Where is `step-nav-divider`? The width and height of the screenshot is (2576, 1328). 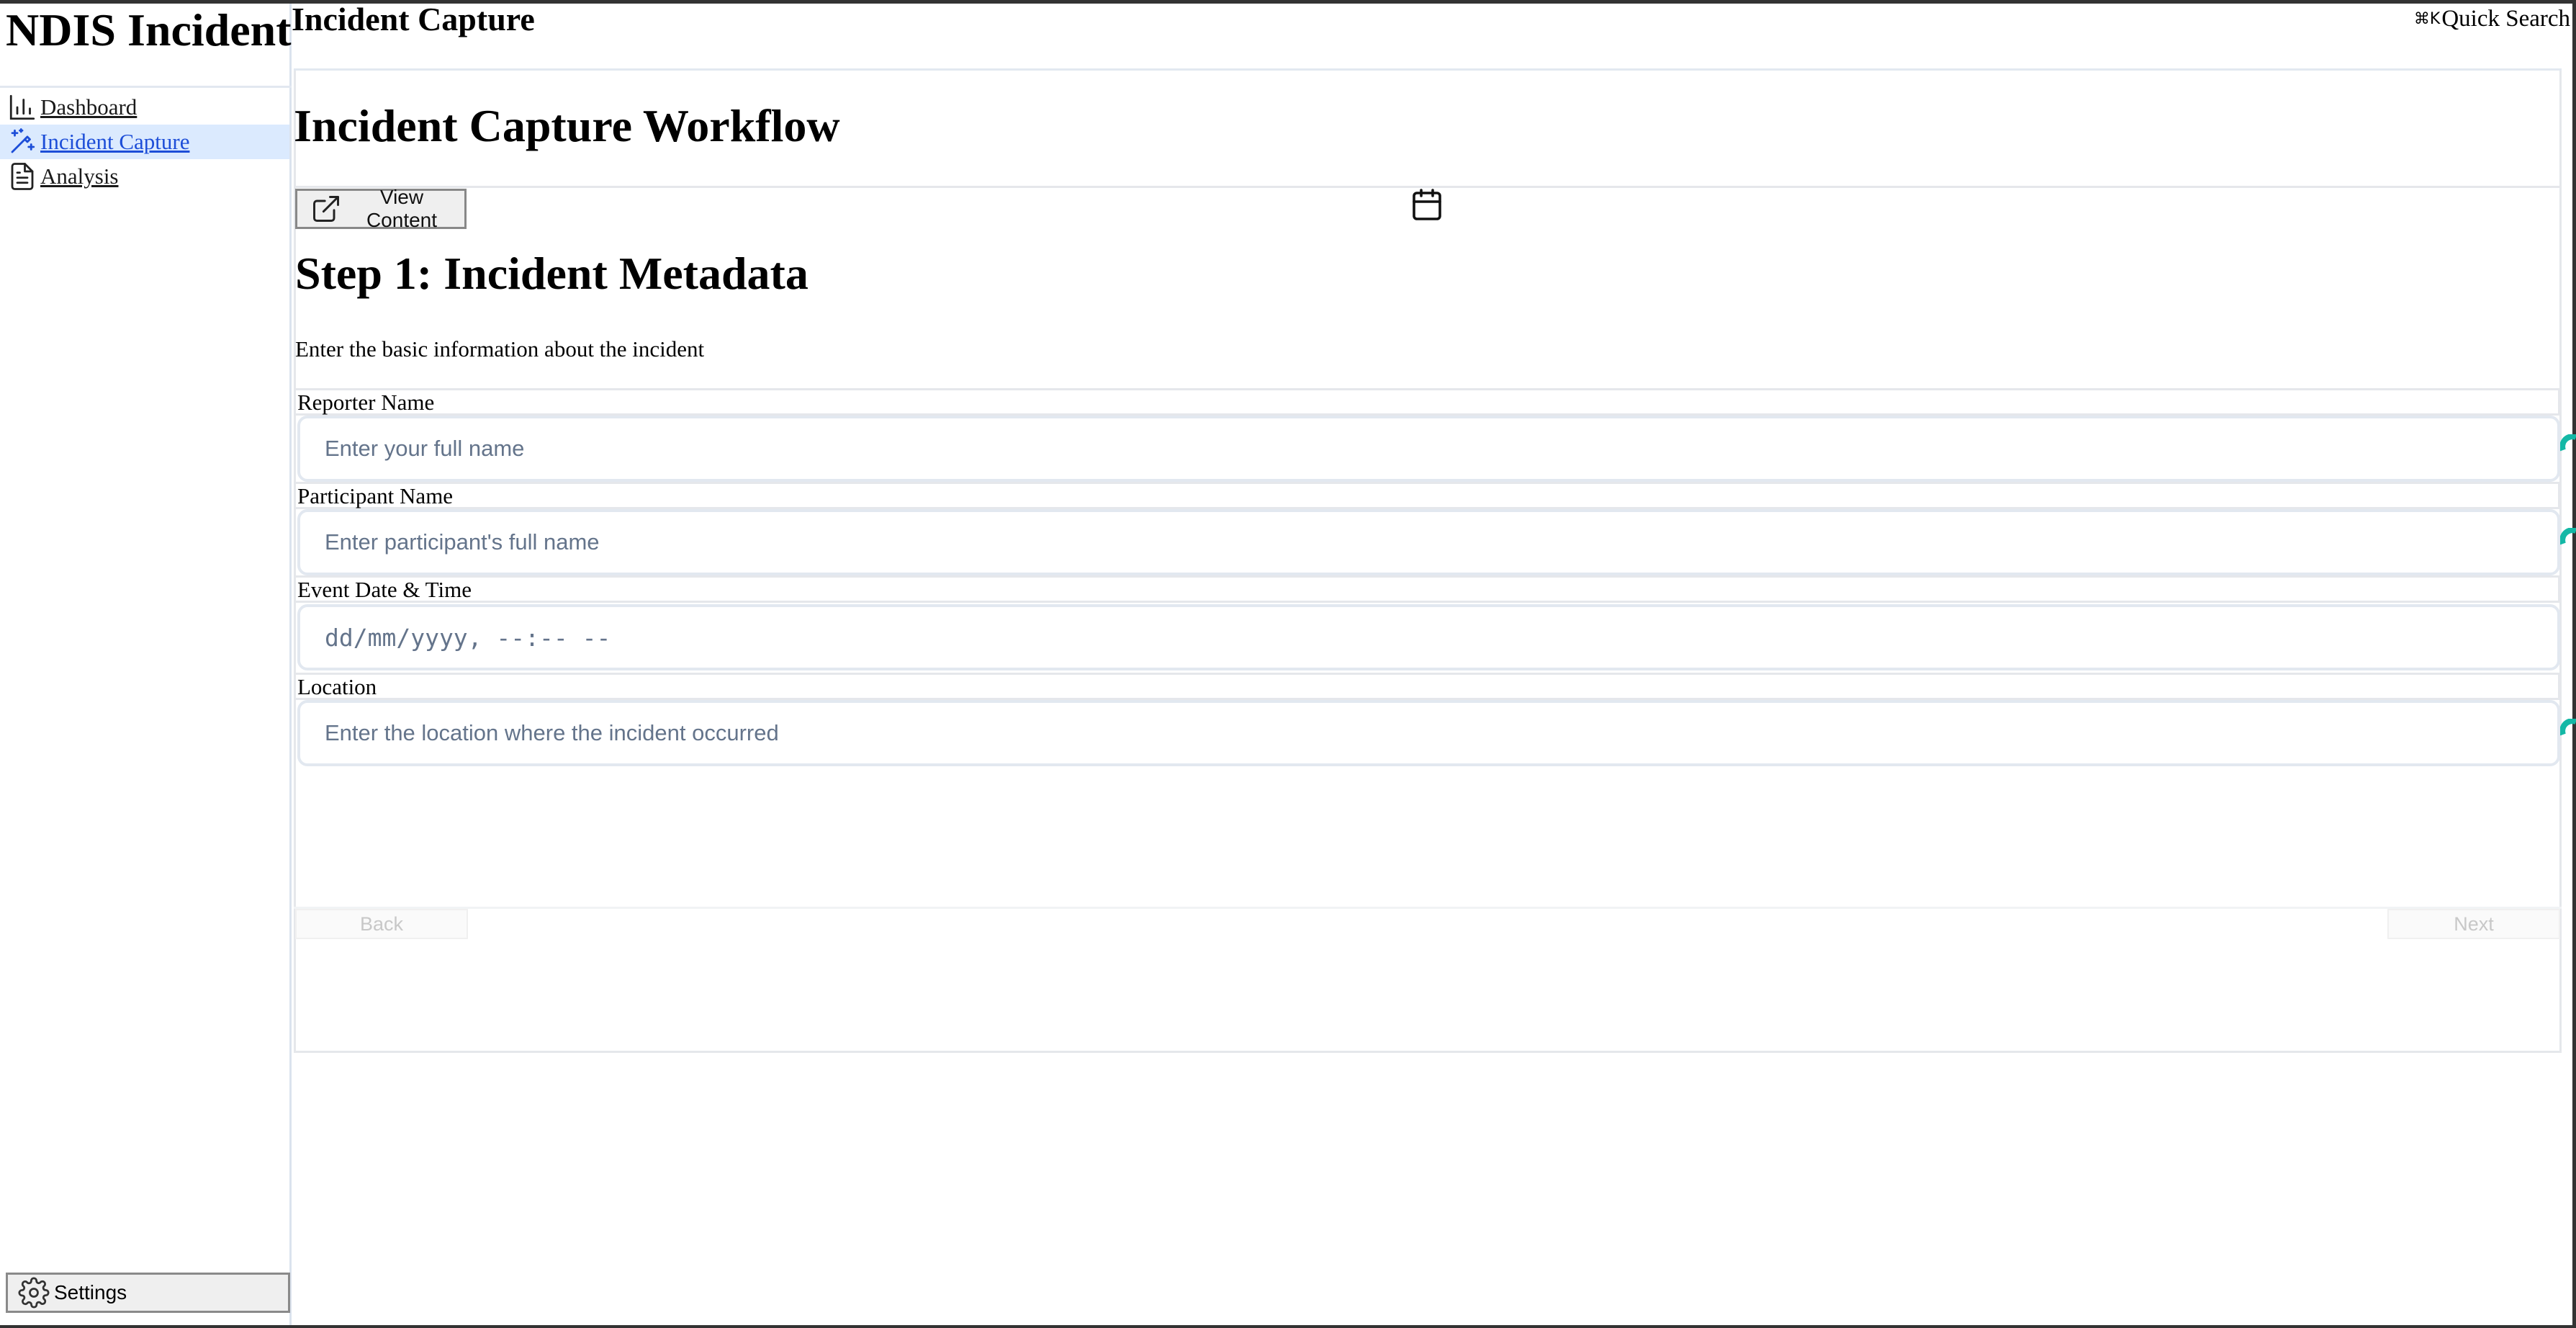 step-nav-divider is located at coordinates (1428, 908).